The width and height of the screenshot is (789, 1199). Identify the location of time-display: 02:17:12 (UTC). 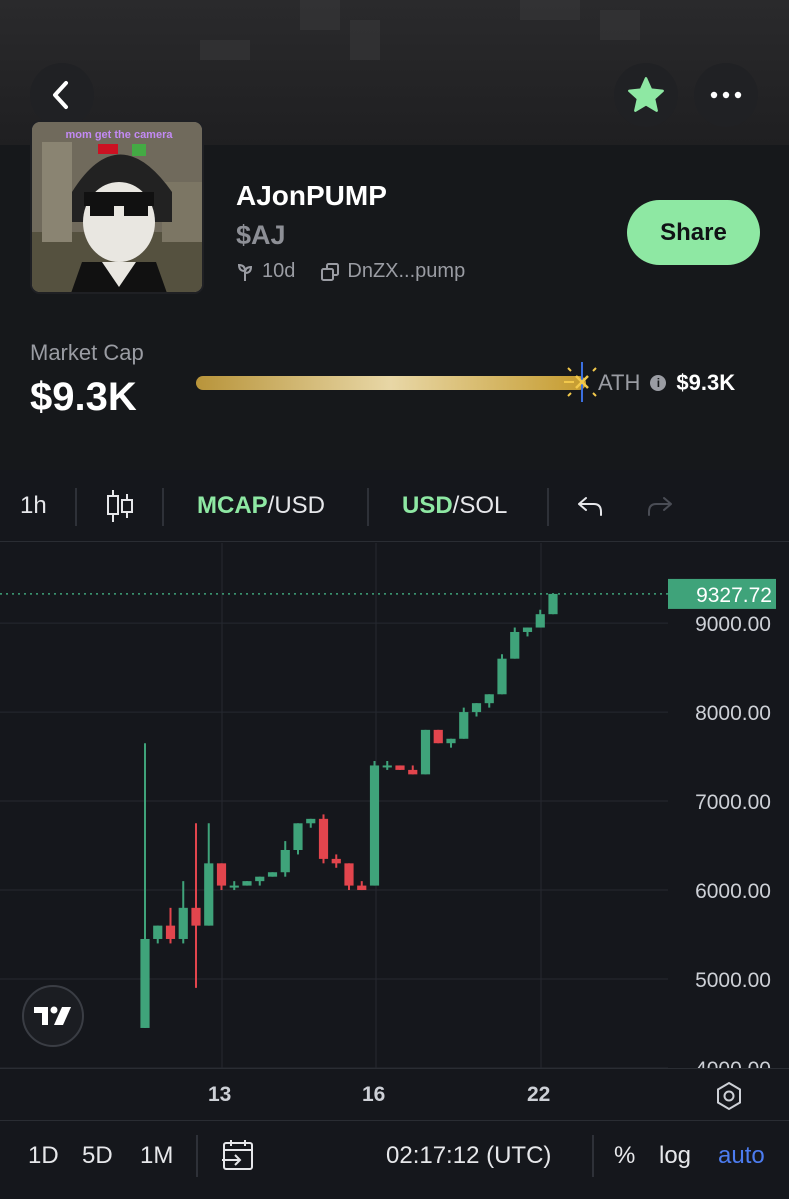
(469, 1155).